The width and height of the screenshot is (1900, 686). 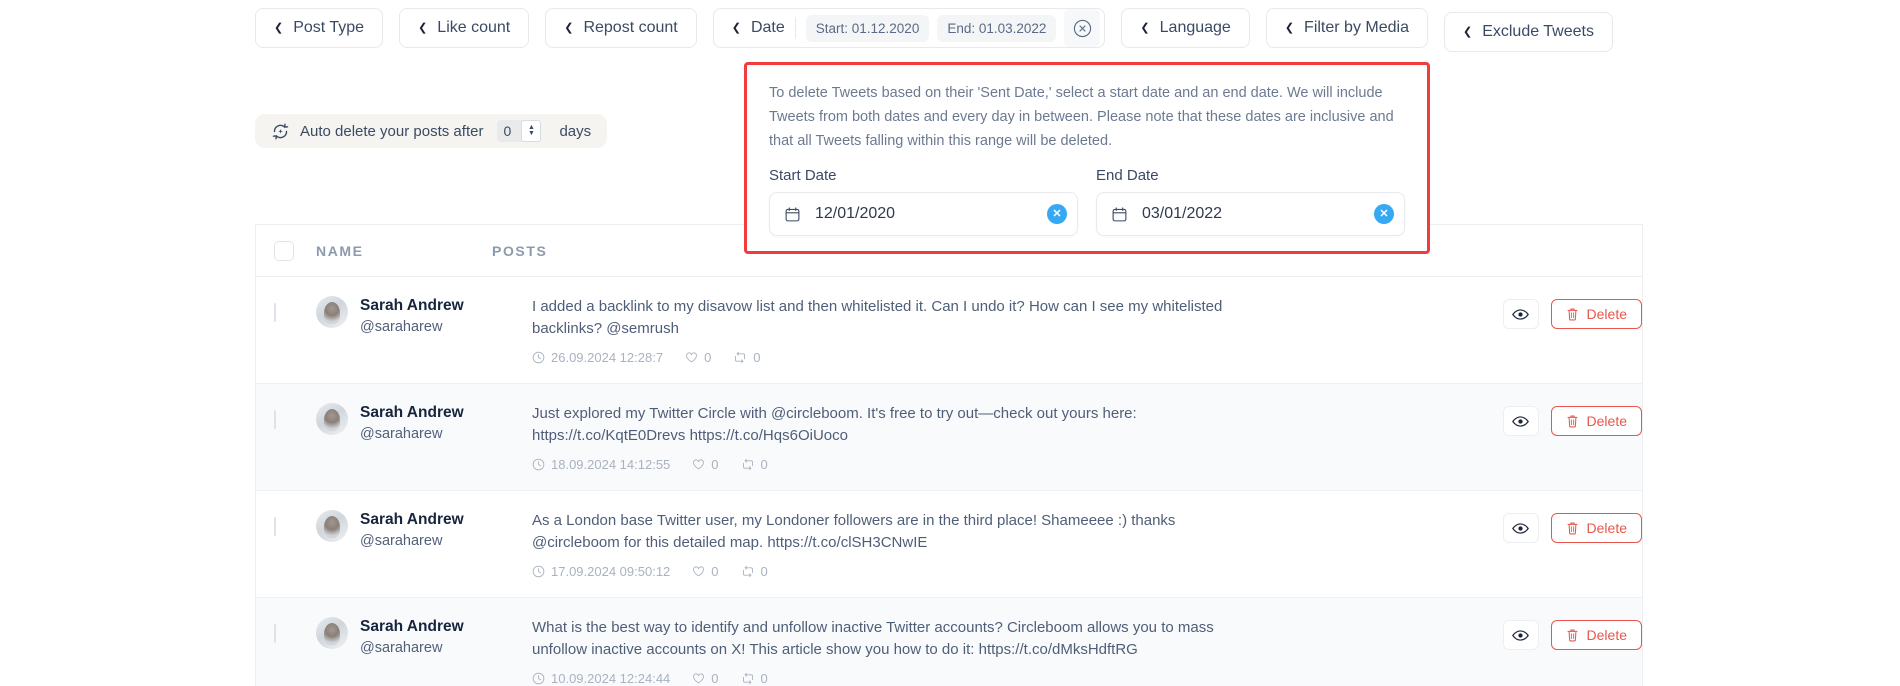 I want to click on start-date-value: 12/01/2020, so click(x=931, y=214).